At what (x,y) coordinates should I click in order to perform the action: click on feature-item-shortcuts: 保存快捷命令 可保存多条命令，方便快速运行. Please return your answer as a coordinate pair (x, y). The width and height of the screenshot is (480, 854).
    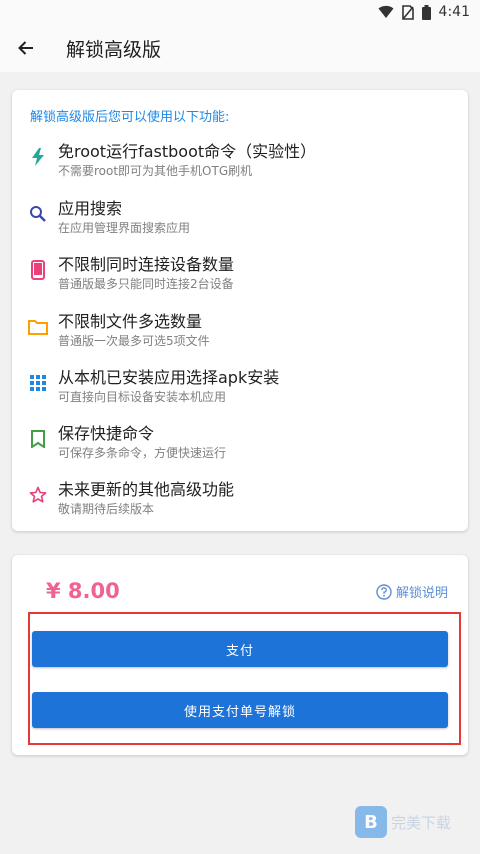
    Looking at the image, I should click on (241, 442).